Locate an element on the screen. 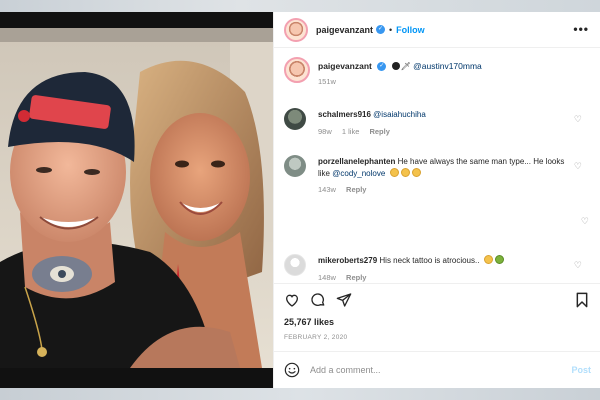 This screenshot has height=400, width=600. smiley-icon is located at coordinates (292, 370).